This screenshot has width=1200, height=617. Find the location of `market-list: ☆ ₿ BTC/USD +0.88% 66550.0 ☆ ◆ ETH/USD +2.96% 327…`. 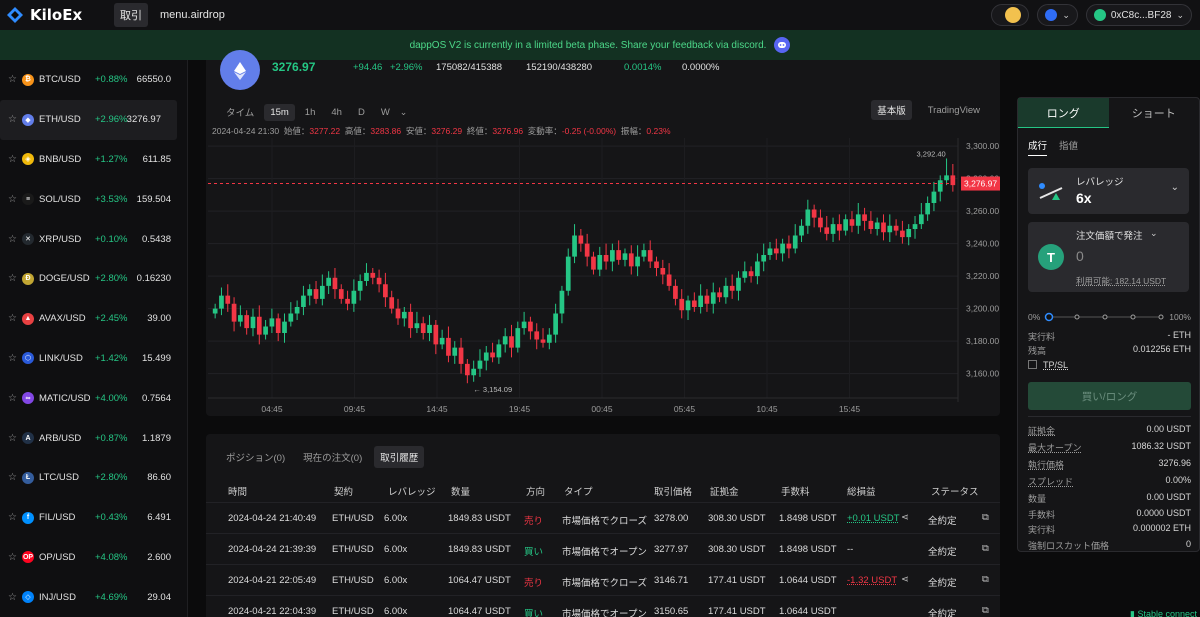

market-list: ☆ ₿ BTC/USD +0.88% 66550.0 ☆ ◆ ETH/USD +2.96% 327… is located at coordinates (94, 338).